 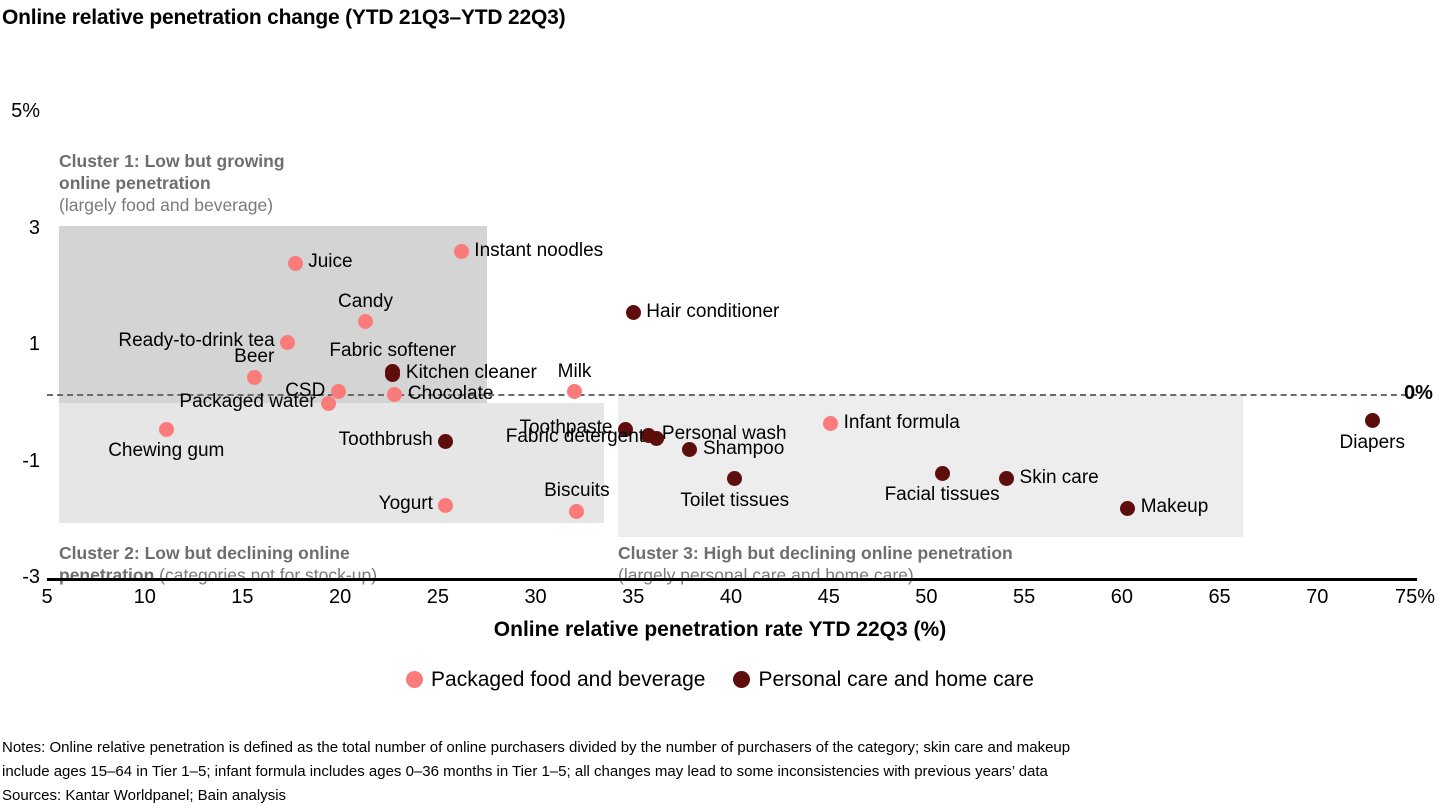 What do you see at coordinates (633, 313) in the screenshot?
I see `data-point-hair-conditioner` at bounding box center [633, 313].